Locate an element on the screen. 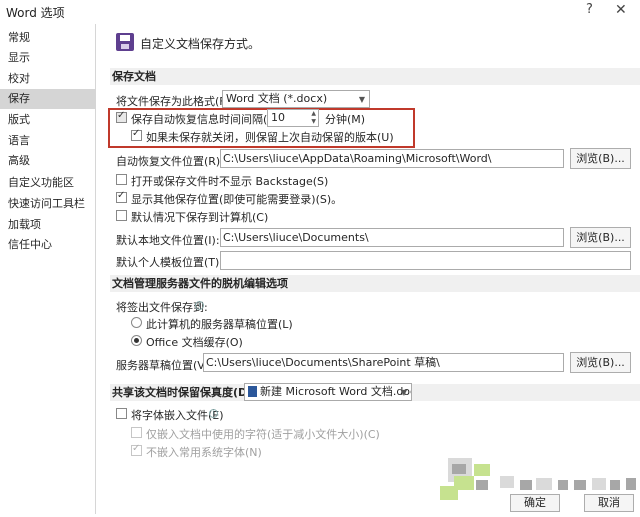 The width and height of the screenshot is (640, 517). page-title: 自定义文档保存方式。 is located at coordinates (200, 44).